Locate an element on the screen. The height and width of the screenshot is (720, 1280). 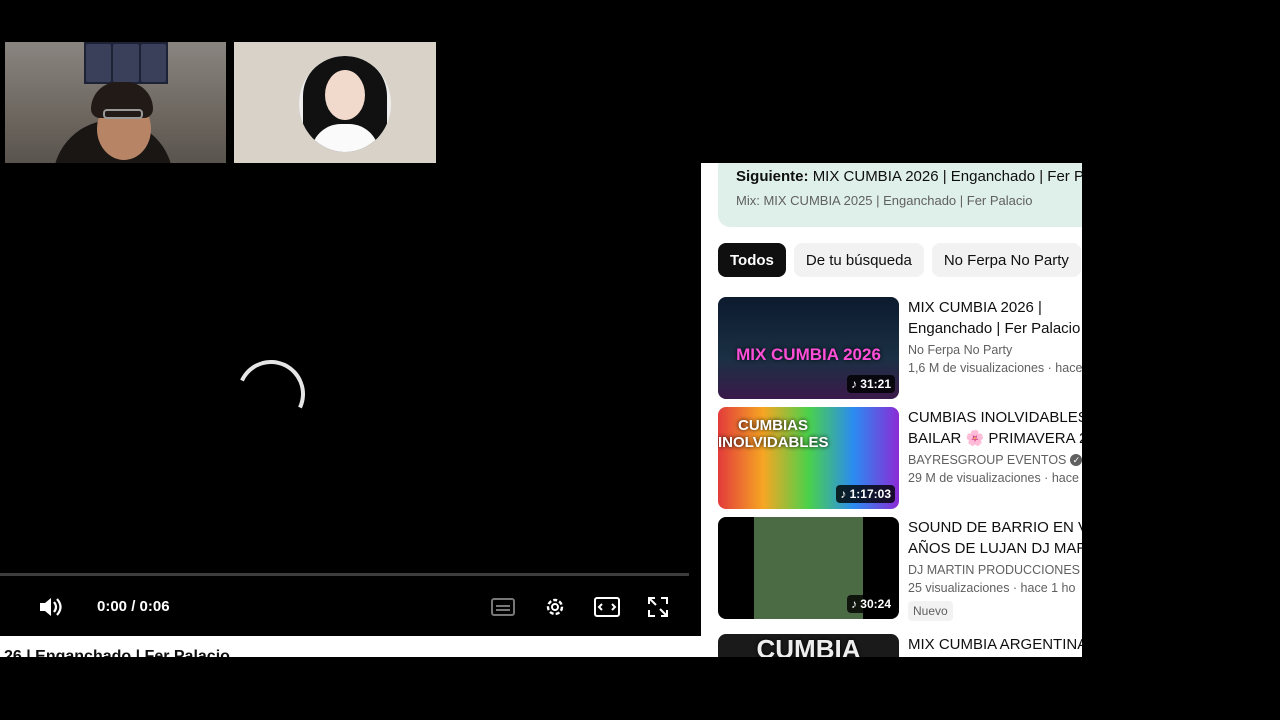
loading-spinner-icon is located at coordinates (271, 394).